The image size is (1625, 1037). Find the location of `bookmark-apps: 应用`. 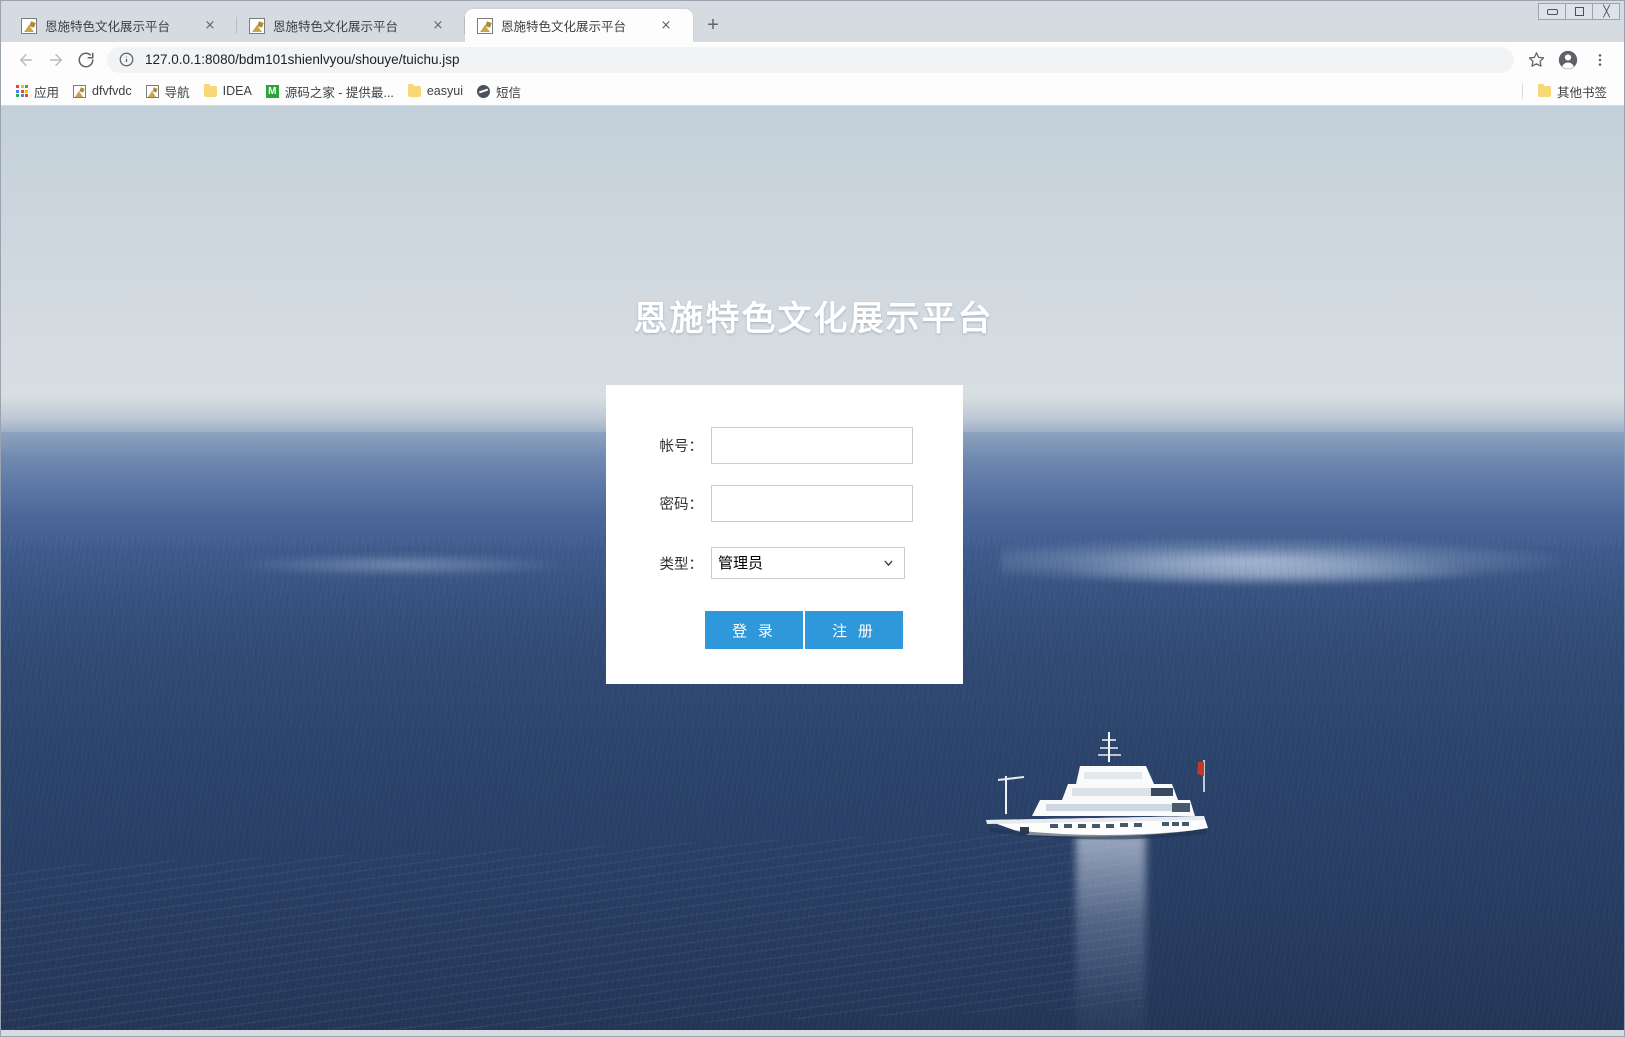

bookmark-apps: 应用 is located at coordinates (37, 91).